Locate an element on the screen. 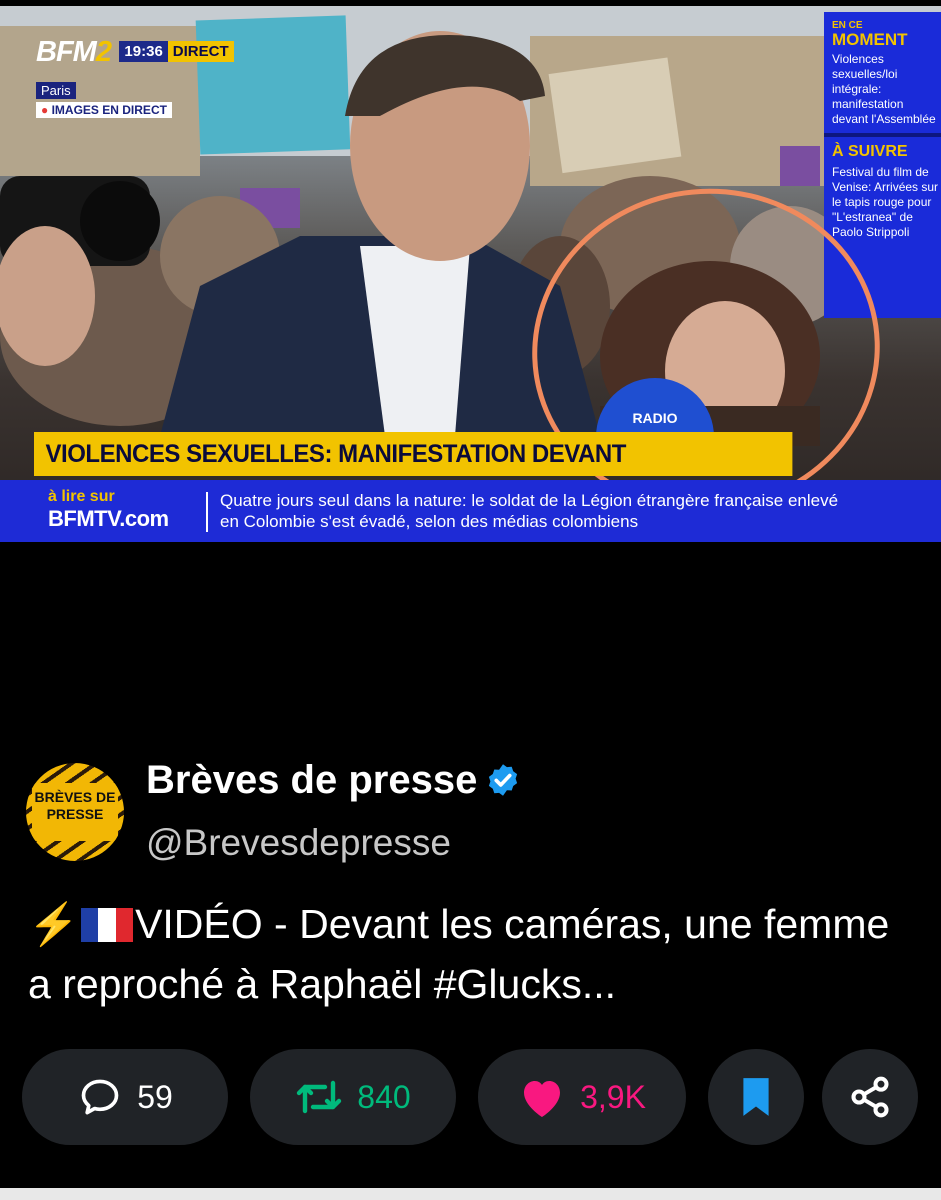 The width and height of the screenshot is (941, 1200). account-name: Brèves de presse is located at coordinates (333, 780).